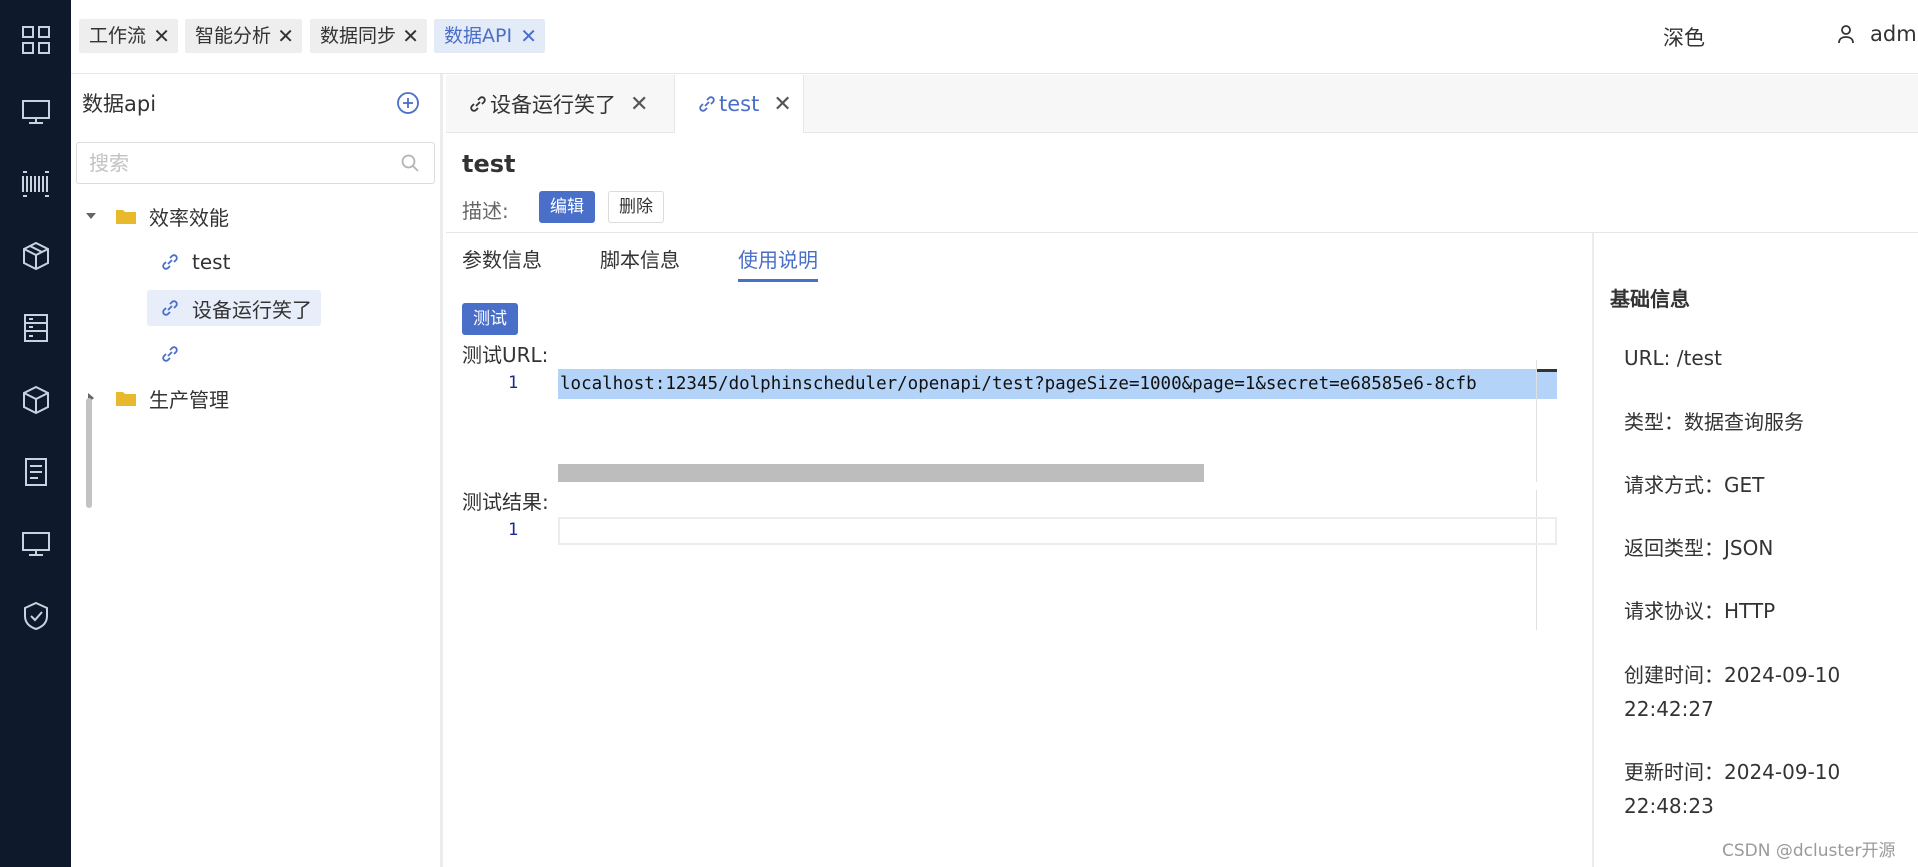 This screenshot has width=1918, height=867. What do you see at coordinates (505, 502) in the screenshot?
I see `test-result-label: 测试结果:` at bounding box center [505, 502].